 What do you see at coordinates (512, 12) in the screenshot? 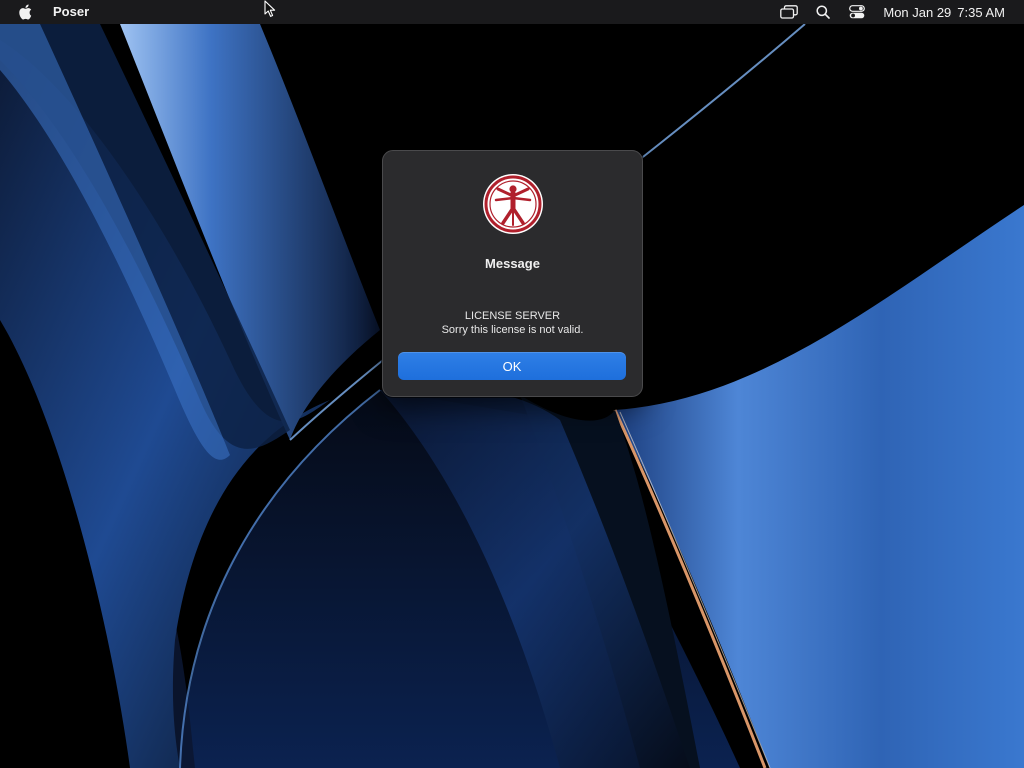
I see `menu-bar: Poser Mon Jan 29 7:35 AM` at bounding box center [512, 12].